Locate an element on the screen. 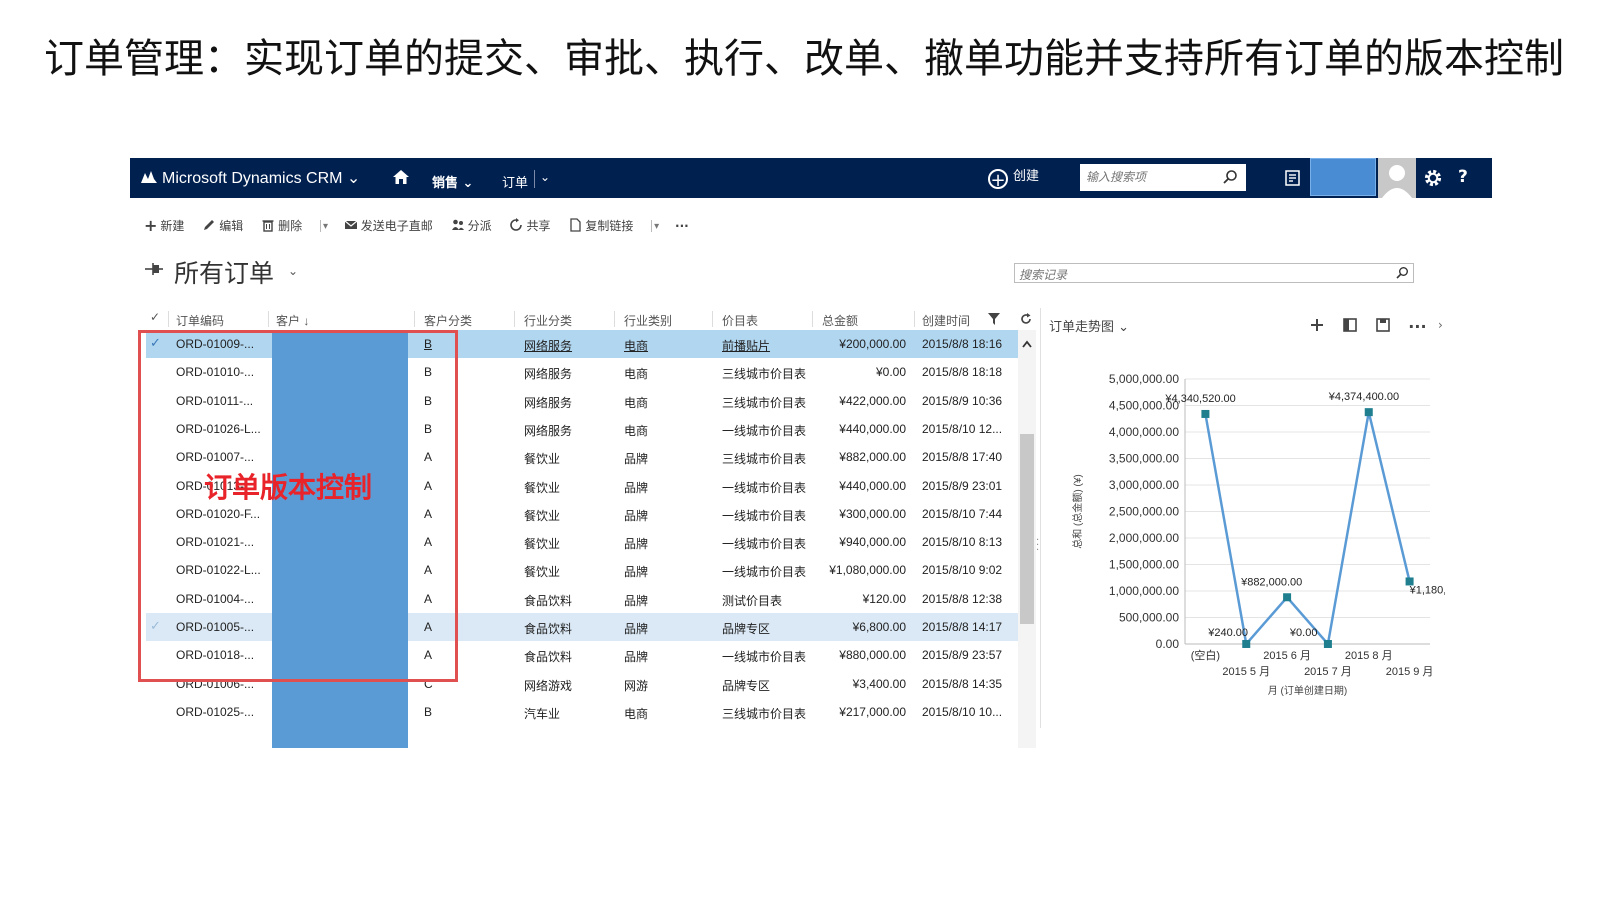  column-header-price-list: 价目表 is located at coordinates (740, 320).